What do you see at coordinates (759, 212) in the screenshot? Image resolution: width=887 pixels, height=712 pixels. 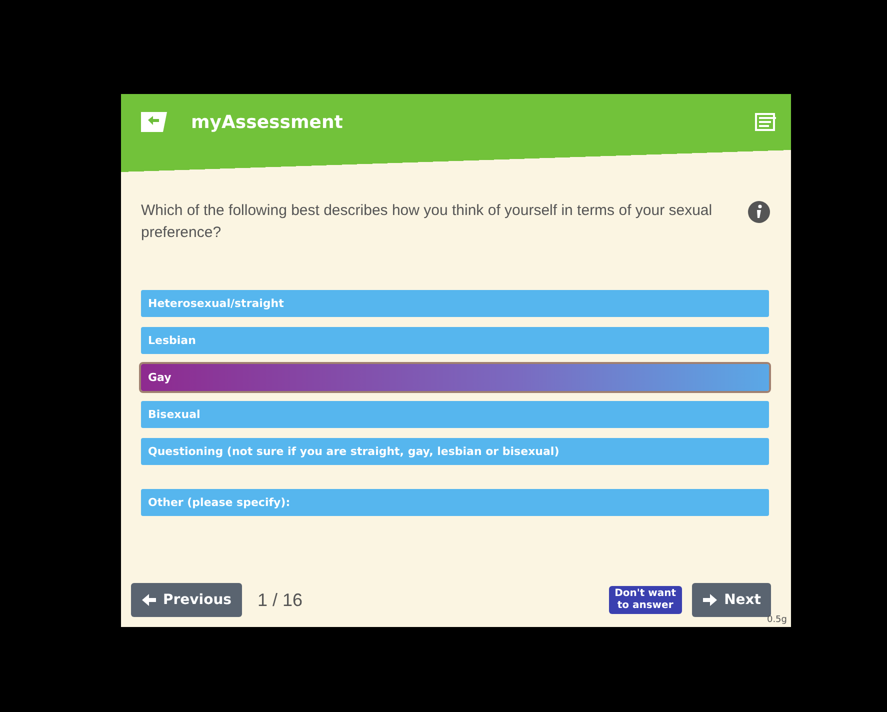 I see `info-icon` at bounding box center [759, 212].